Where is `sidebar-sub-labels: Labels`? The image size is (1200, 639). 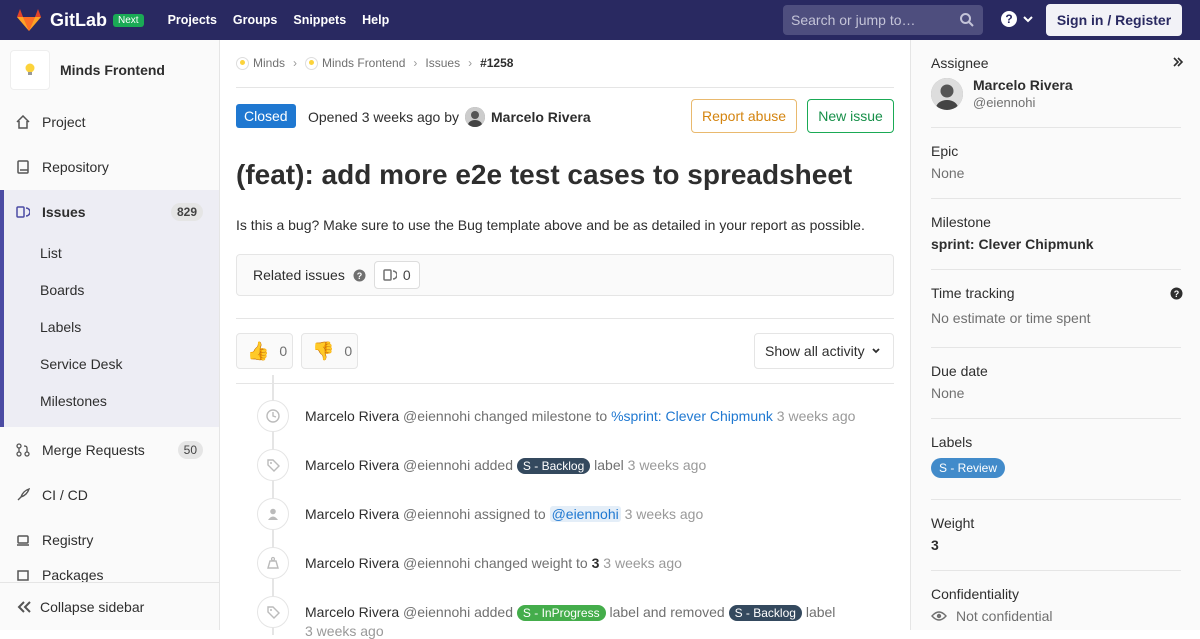
sidebar-sub-labels: Labels is located at coordinates (60, 327).